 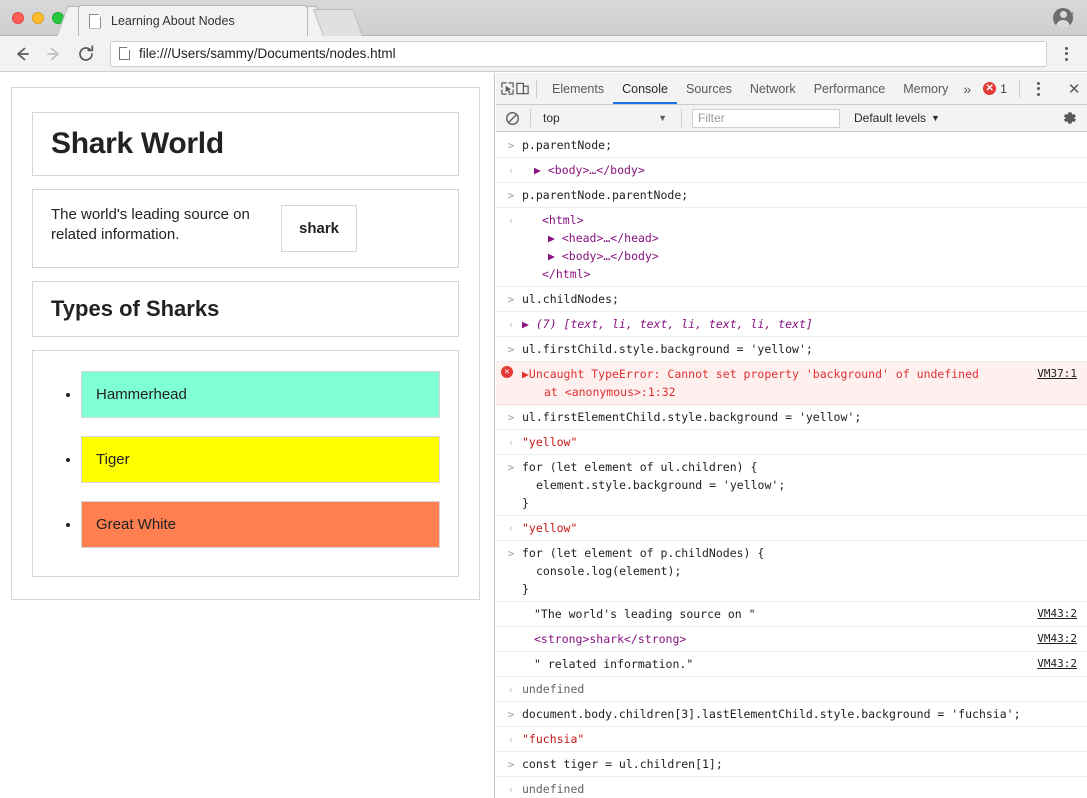 I want to click on console-filter-bar: top ▼ Default levels ▼, so click(x=791, y=118).